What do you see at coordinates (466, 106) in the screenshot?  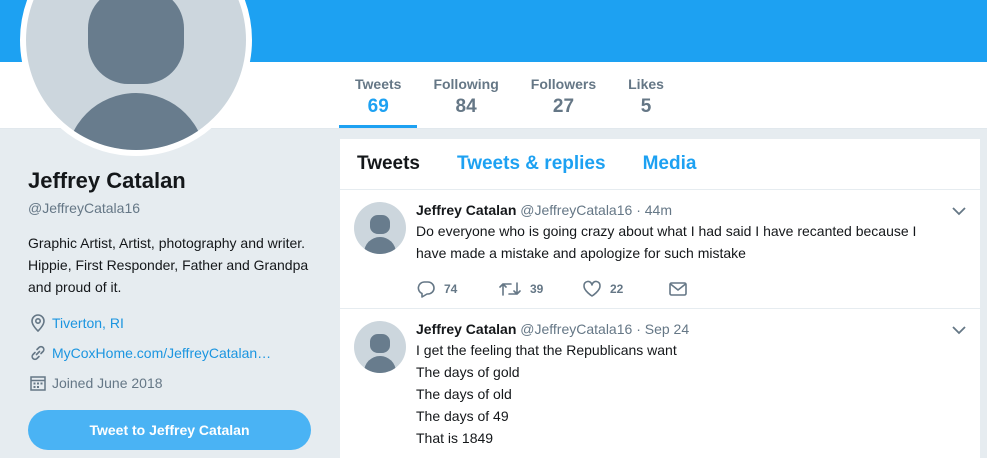 I see `stat-value: 84` at bounding box center [466, 106].